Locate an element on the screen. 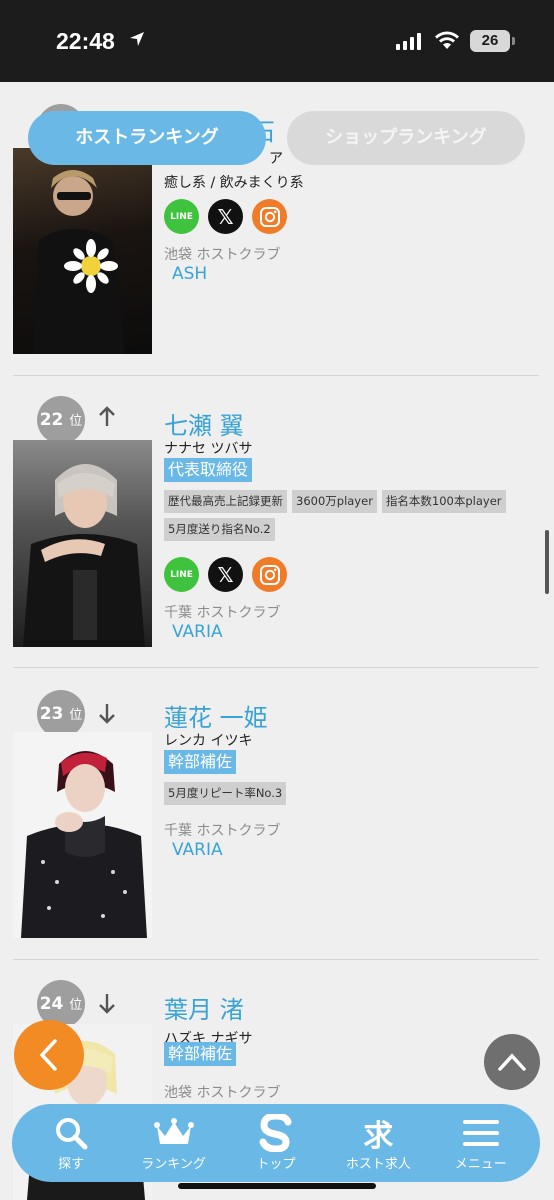 This screenshot has height=1200, width=554. bottom-navigation: 探す ランキング トップ 求 ホスト求人 メニュー is located at coordinates (276, 1143).